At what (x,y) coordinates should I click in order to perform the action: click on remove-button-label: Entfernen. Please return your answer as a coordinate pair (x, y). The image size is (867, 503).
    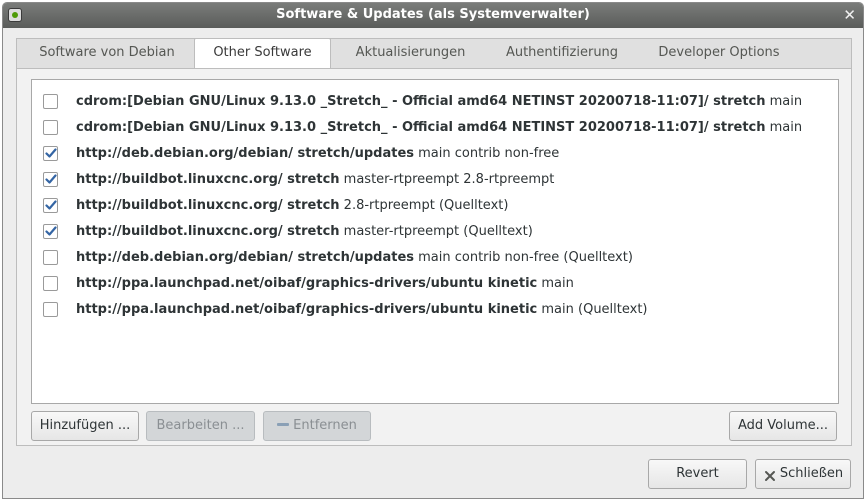
    Looking at the image, I should click on (325, 425).